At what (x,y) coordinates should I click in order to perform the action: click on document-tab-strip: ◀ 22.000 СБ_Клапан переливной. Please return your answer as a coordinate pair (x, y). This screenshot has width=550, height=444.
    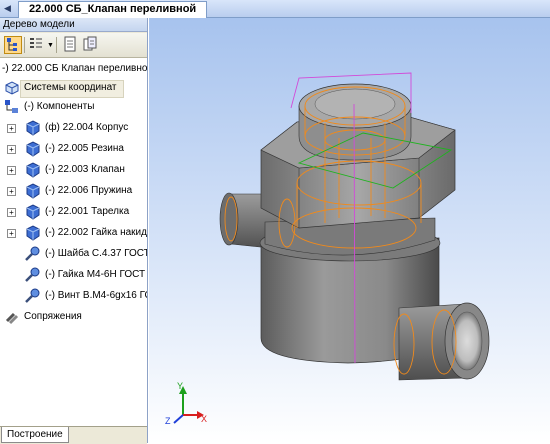
    Looking at the image, I should click on (275, 9).